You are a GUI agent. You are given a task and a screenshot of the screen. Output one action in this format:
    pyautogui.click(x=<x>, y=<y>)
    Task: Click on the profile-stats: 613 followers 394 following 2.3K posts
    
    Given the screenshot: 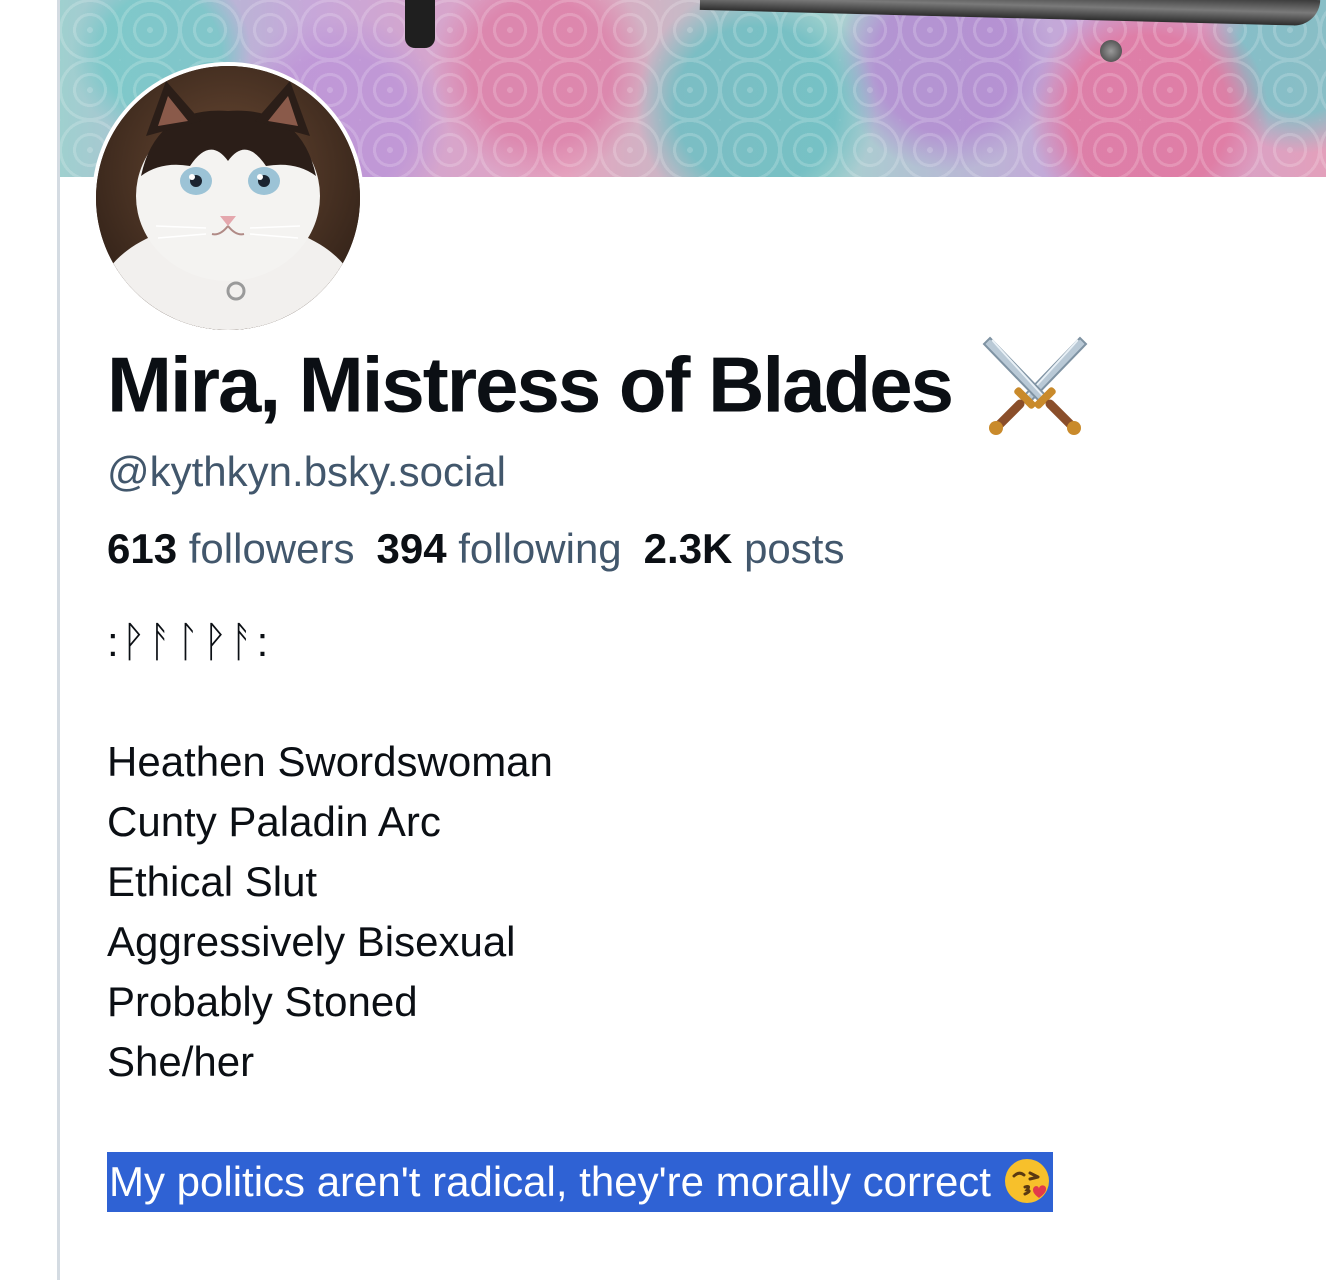 What is the action you would take?
    pyautogui.click(x=486, y=549)
    